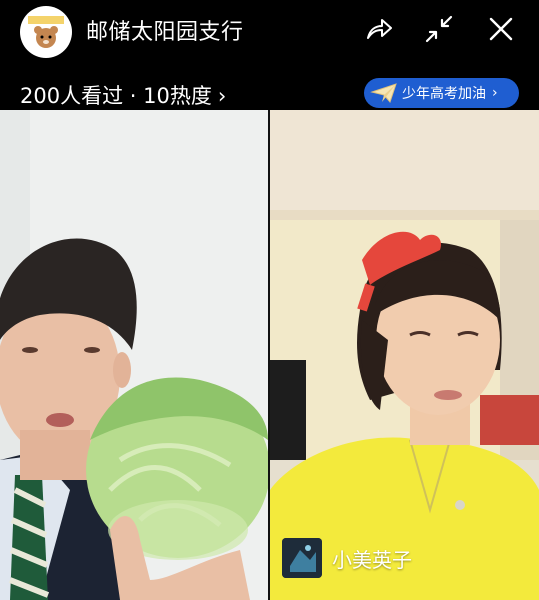 The width and height of the screenshot is (539, 600). What do you see at coordinates (116, 96) in the screenshot?
I see `view-stats-text: 200人看过 · 10热度` at bounding box center [116, 96].